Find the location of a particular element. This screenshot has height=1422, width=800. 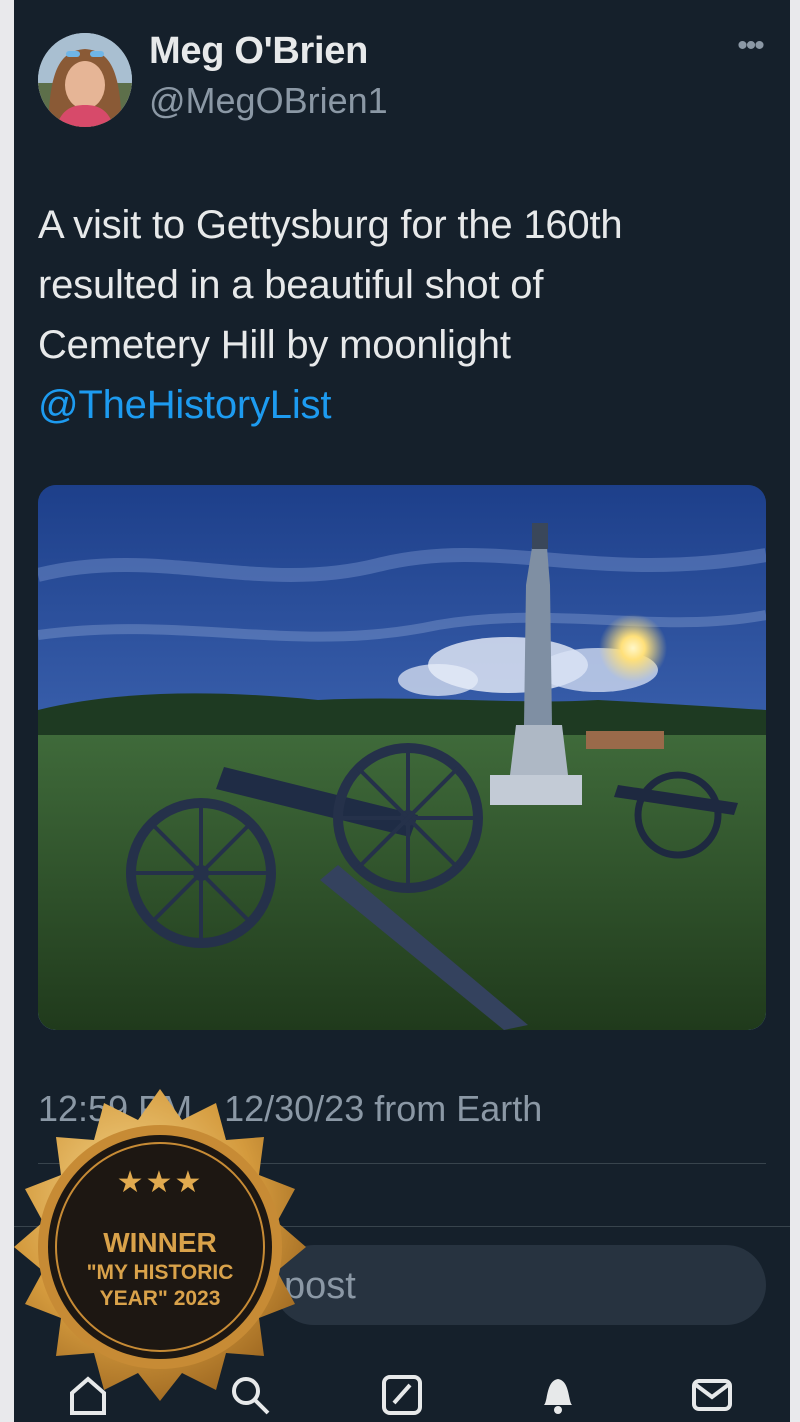

more-dots-icon: ••• is located at coordinates (750, 45).